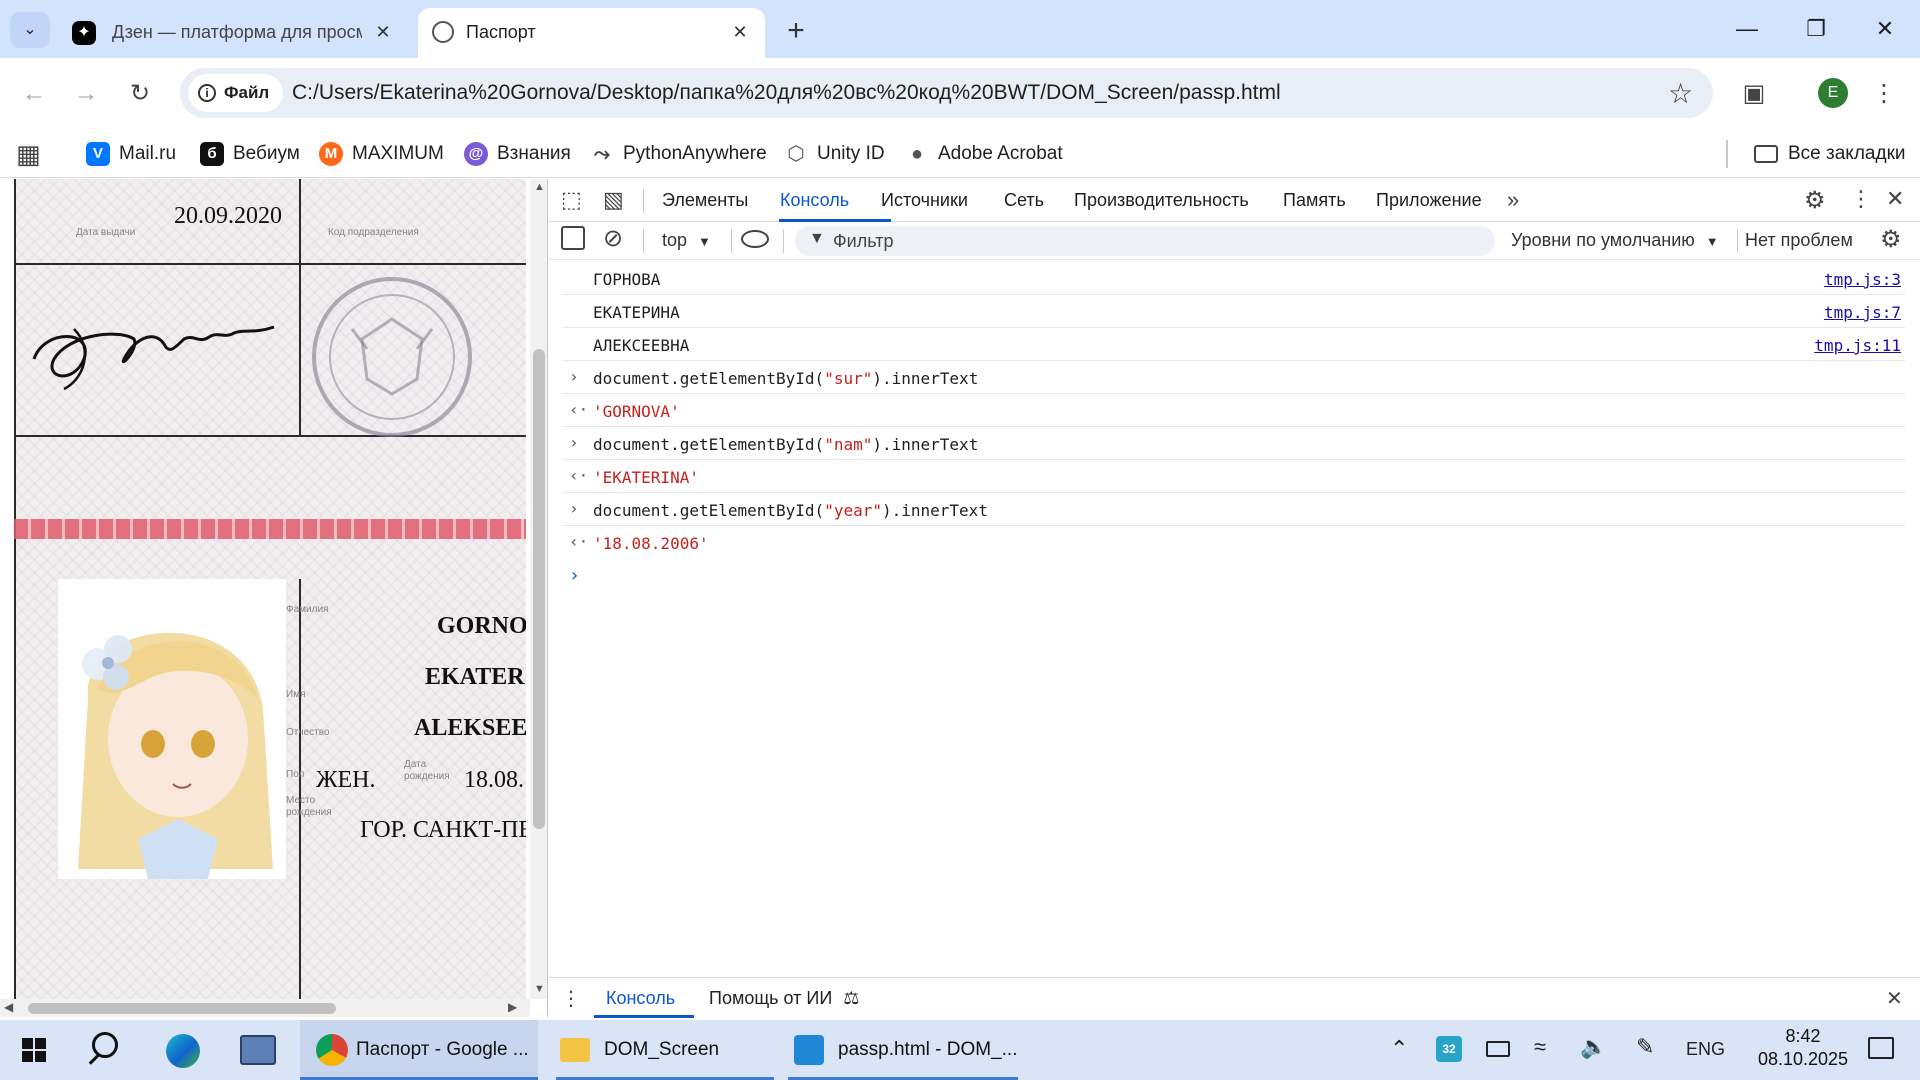  What do you see at coordinates (1449, 1049) in the screenshot?
I see `tray-badge: 32` at bounding box center [1449, 1049].